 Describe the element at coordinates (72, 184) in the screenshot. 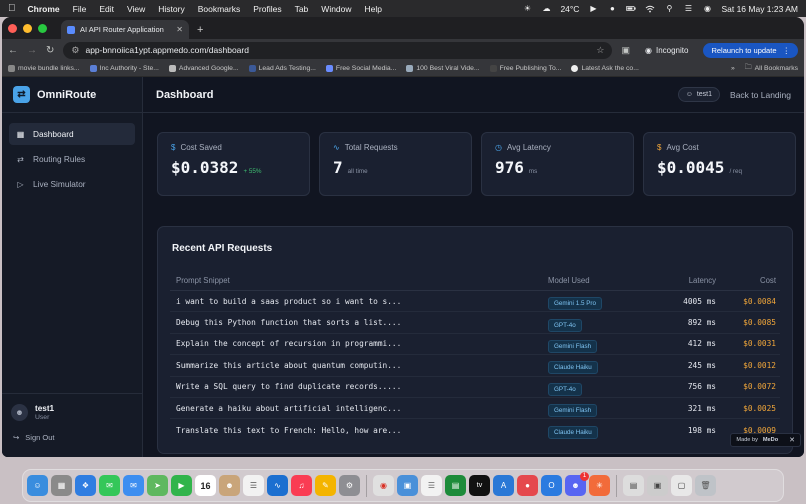

I see `sidebar-item-live-simulator: ▷ Live Simulator` at that location.